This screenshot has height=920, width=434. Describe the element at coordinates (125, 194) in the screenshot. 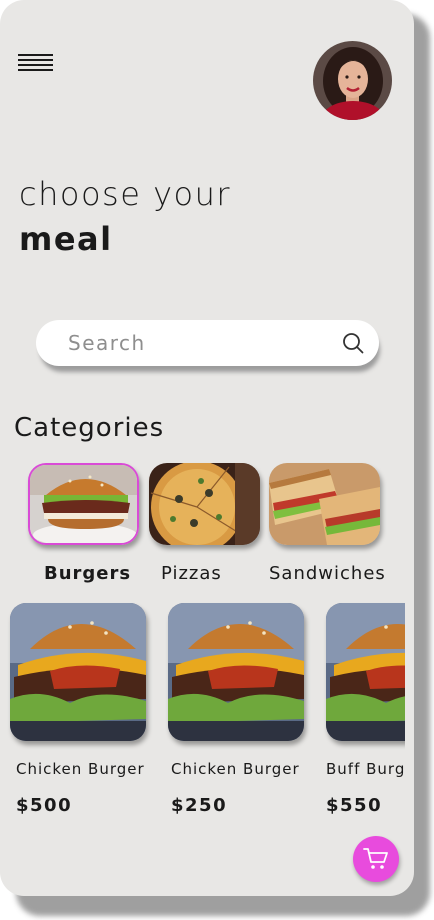

I see `hero-title-line1: choose your` at that location.